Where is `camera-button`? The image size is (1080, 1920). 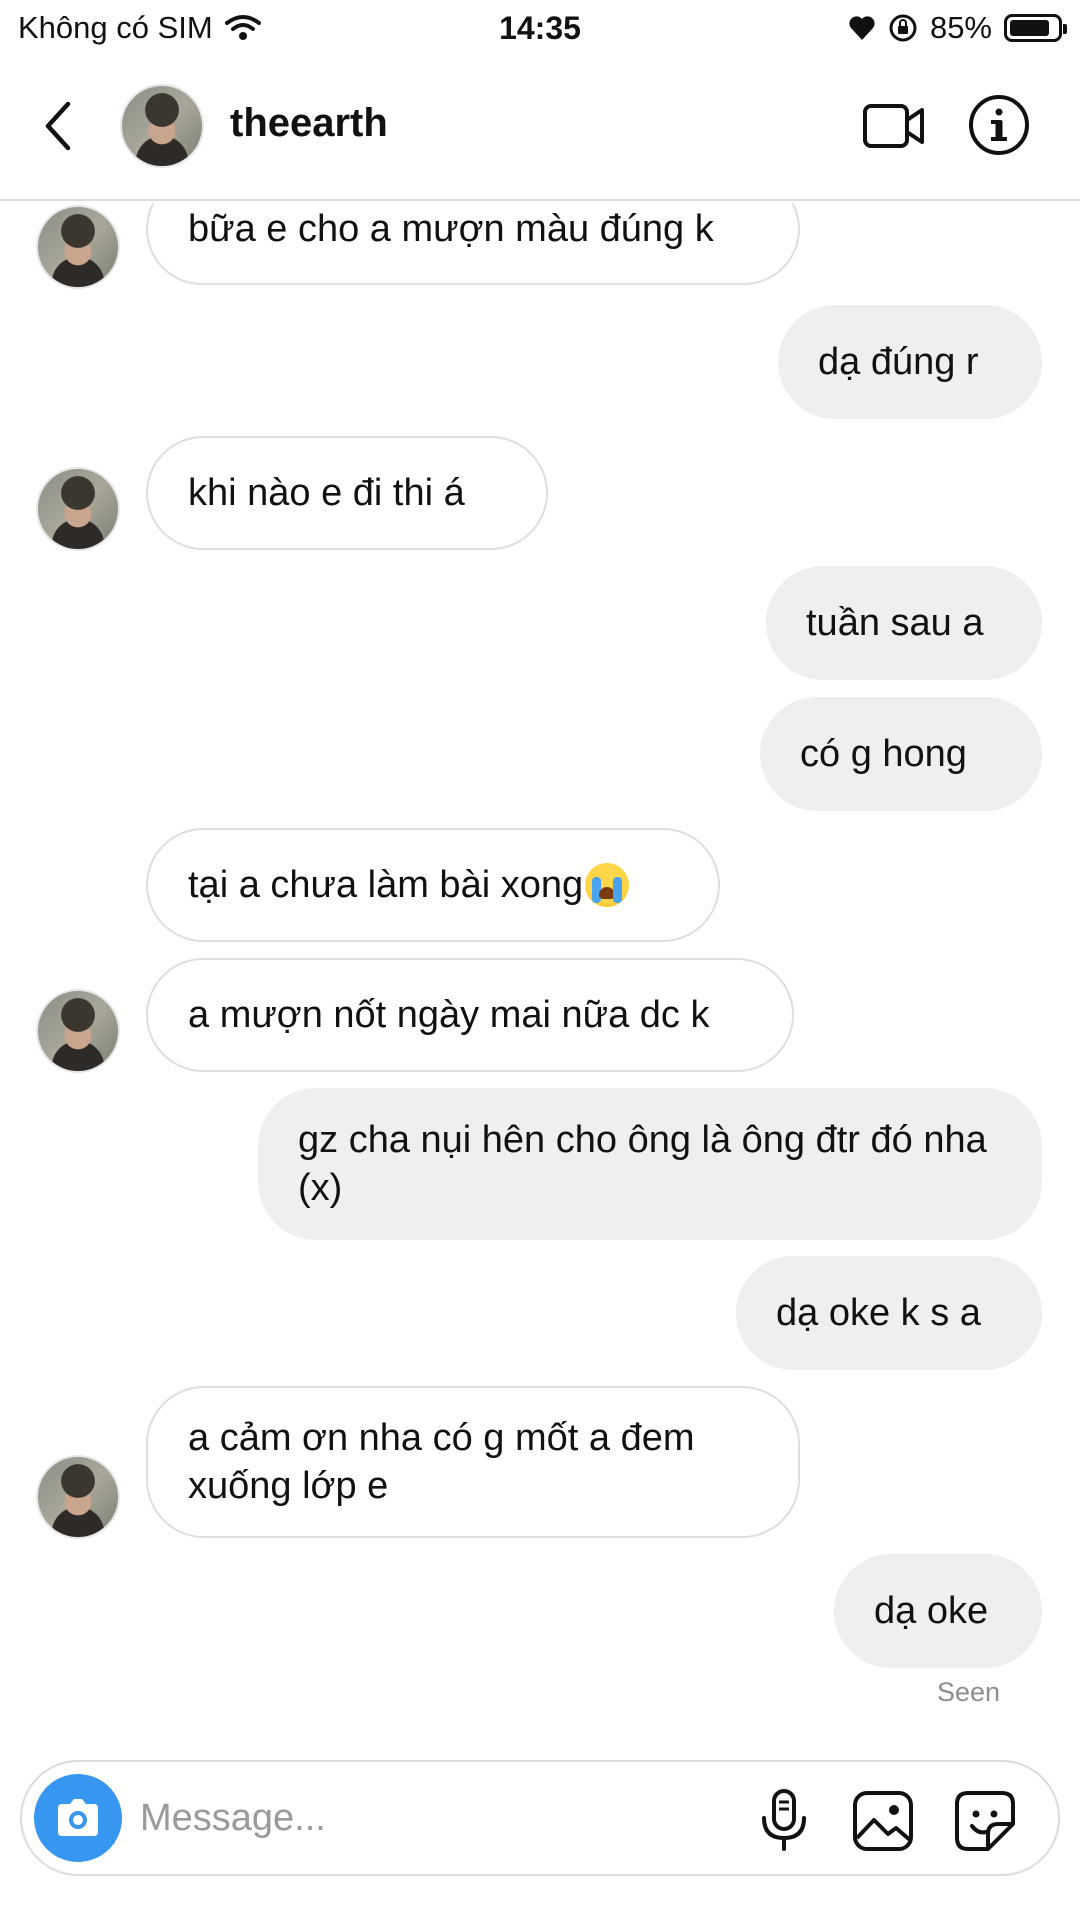 camera-button is located at coordinates (78, 1818).